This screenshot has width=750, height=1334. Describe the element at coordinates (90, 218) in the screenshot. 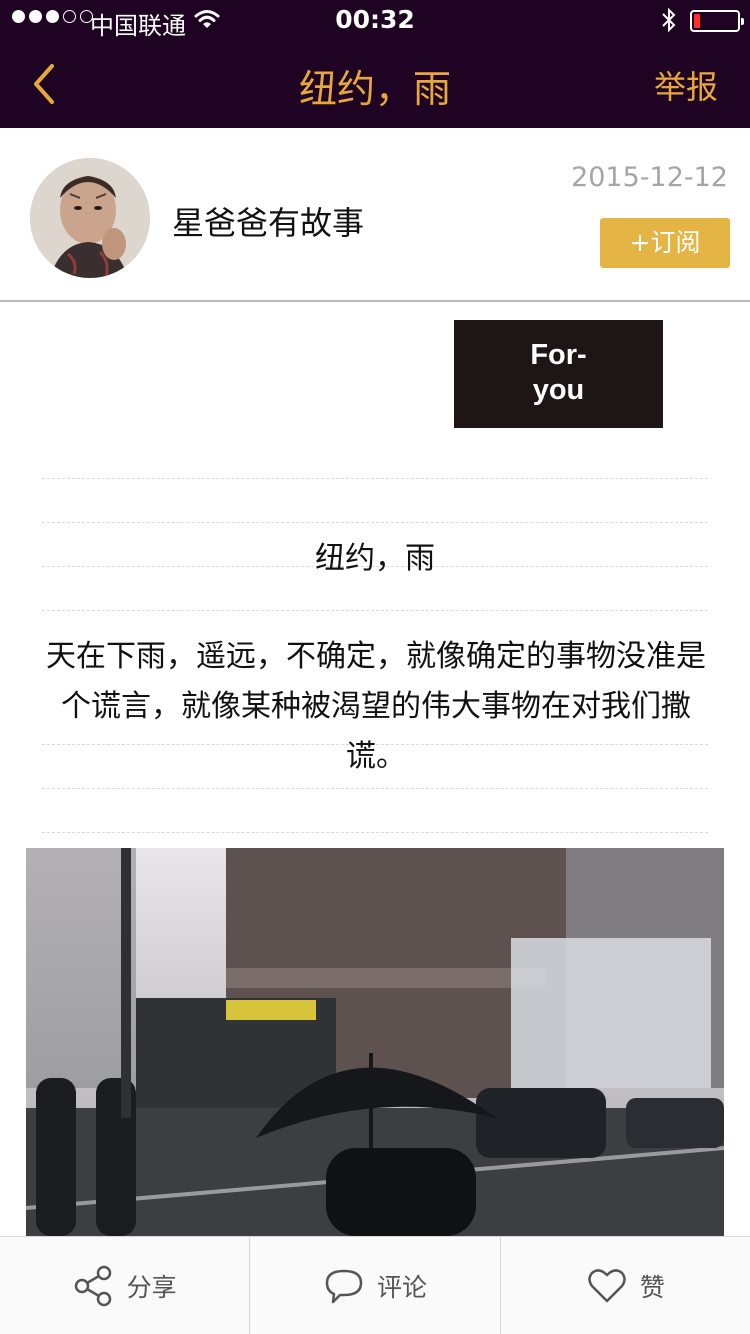

I see `avatar` at that location.